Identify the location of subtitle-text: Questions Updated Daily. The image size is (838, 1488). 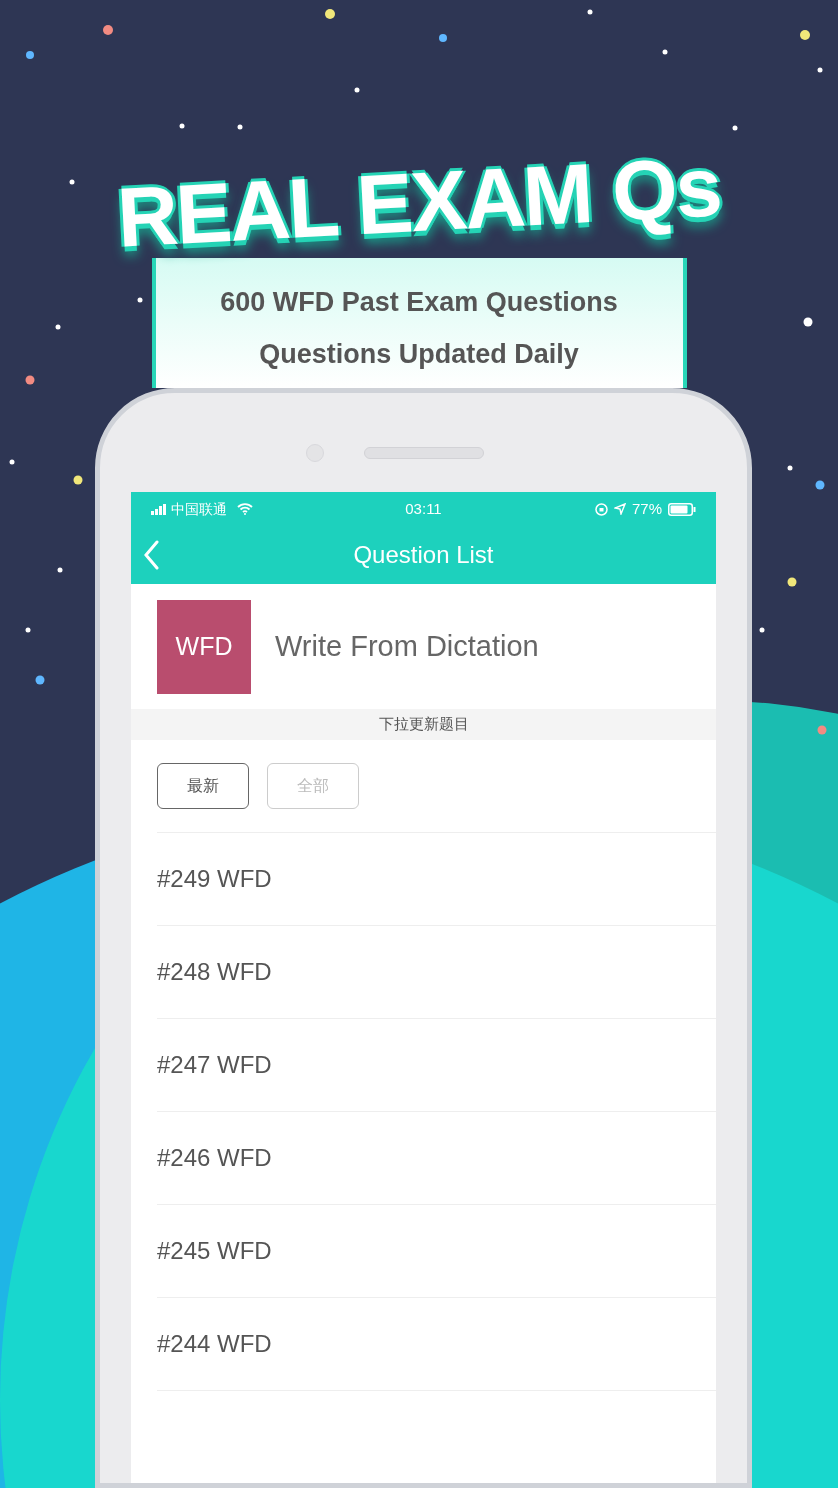
(419, 354).